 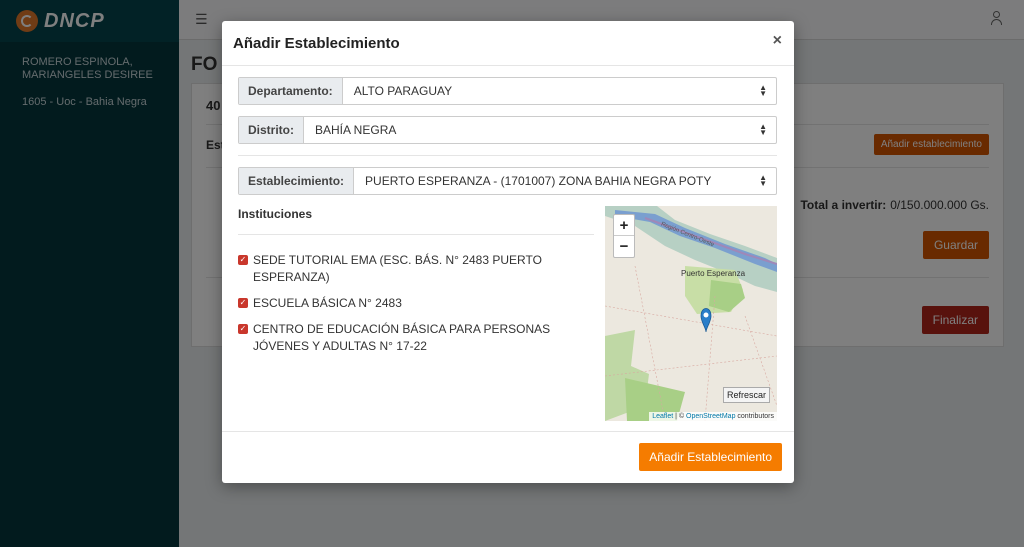 What do you see at coordinates (271, 130) in the screenshot?
I see `distrito-label: Distrito:` at bounding box center [271, 130].